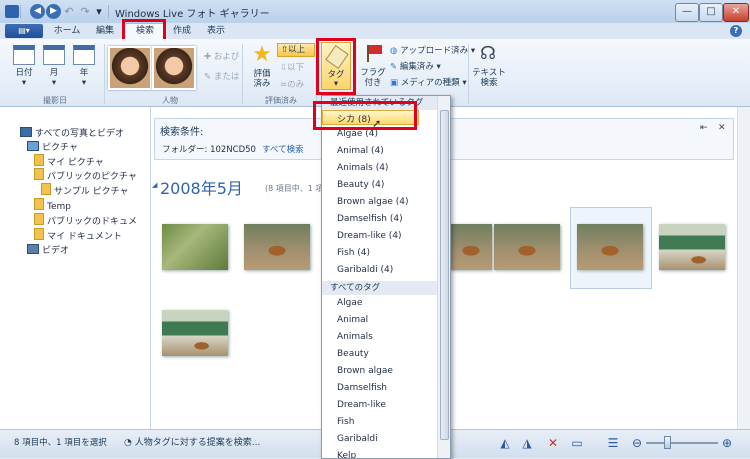  Describe the element at coordinates (360, 151) in the screenshot. I see `recent-tag-item: Animal (4)` at that location.